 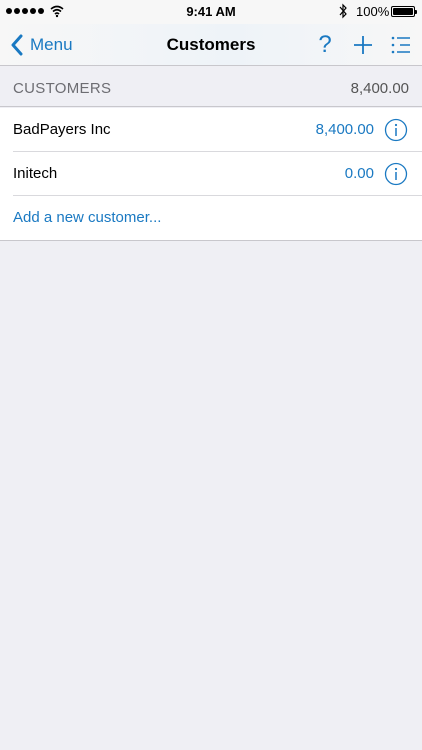 I want to click on help-button: ?, so click(x=325, y=45).